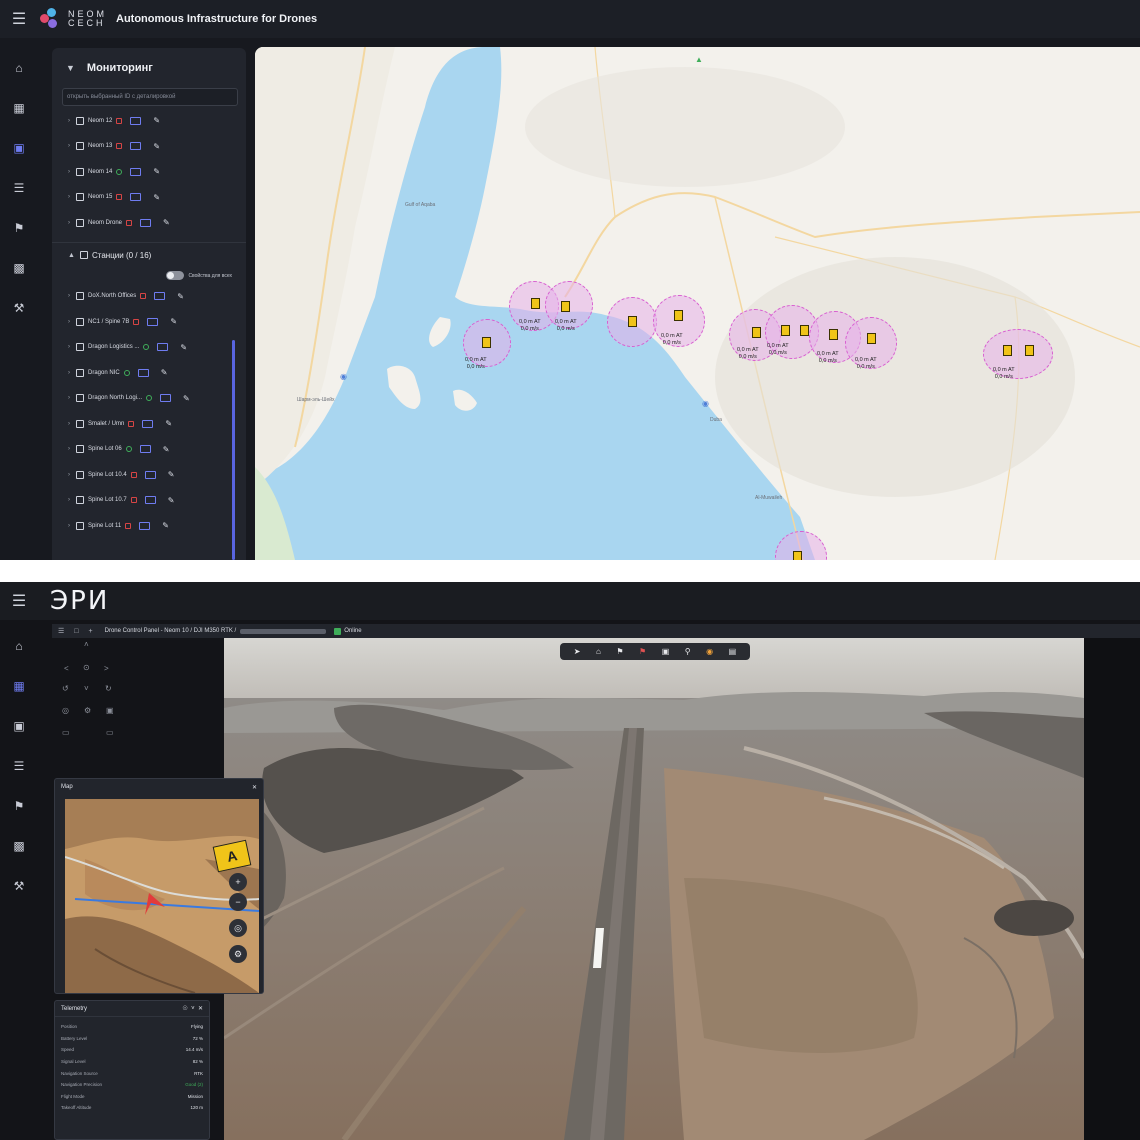  What do you see at coordinates (577, 651) in the screenshot?
I see `takeoff-icon: ➤` at bounding box center [577, 651].